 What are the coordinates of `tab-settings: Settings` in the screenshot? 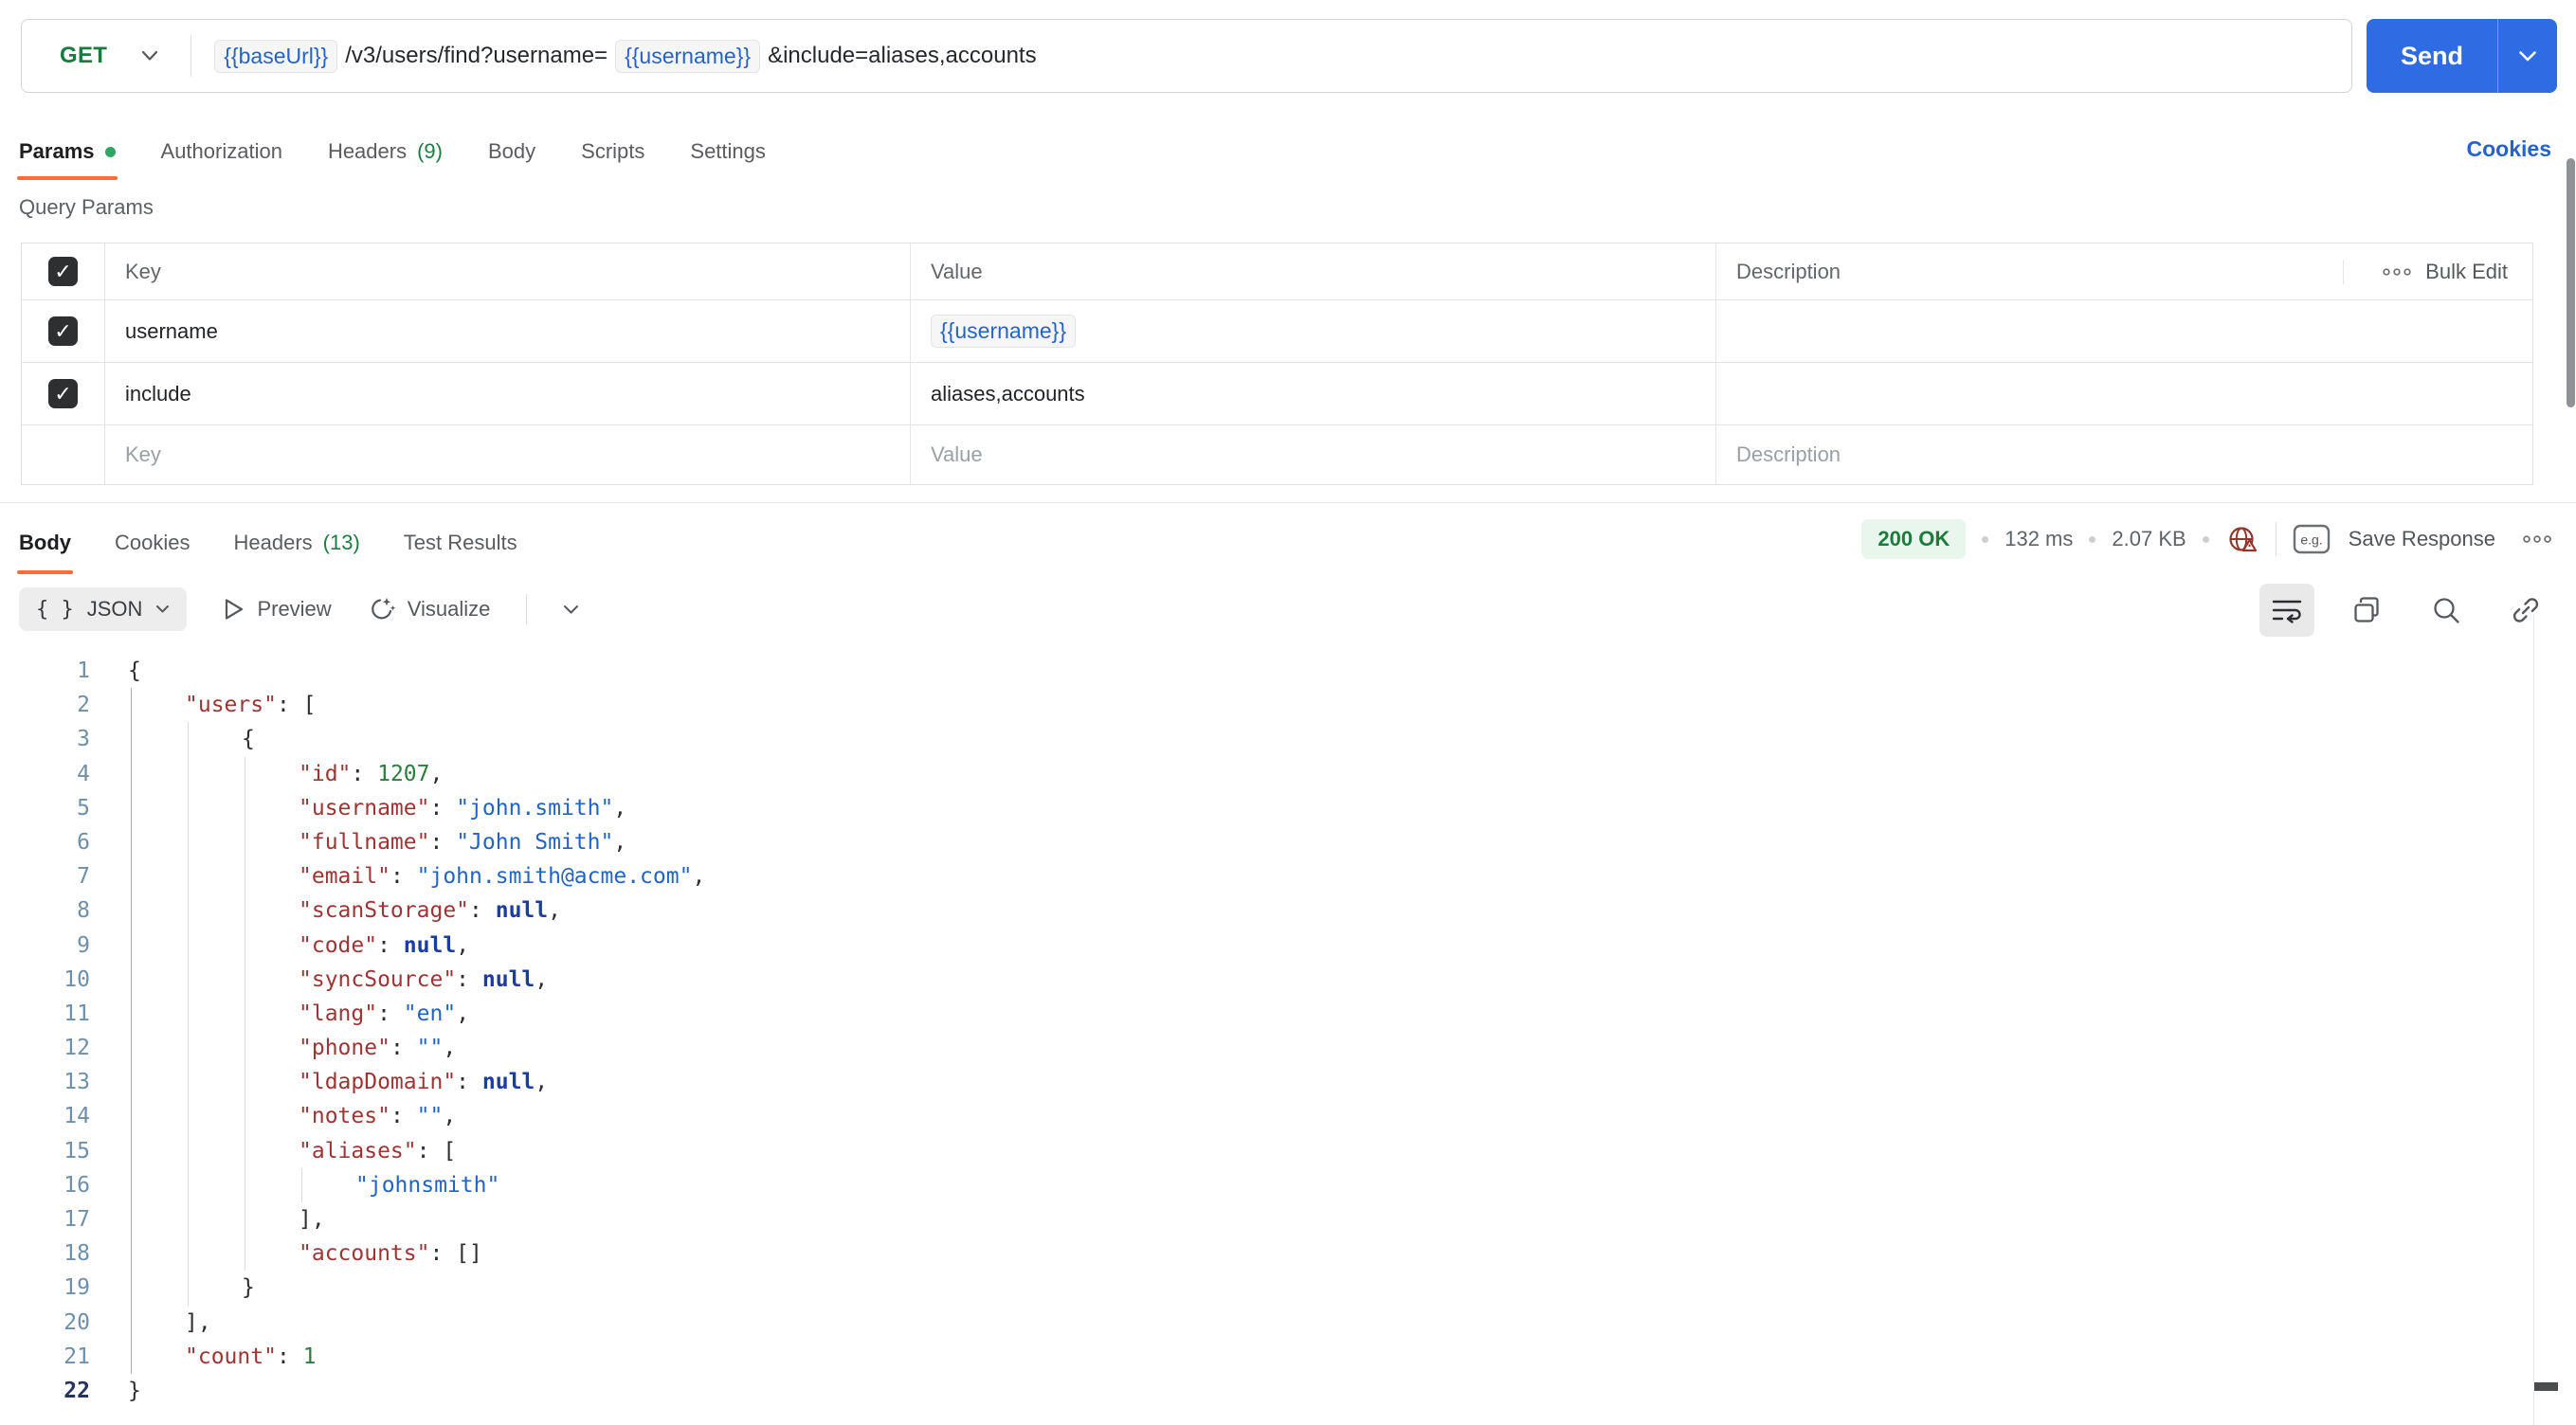 It's located at (728, 151).